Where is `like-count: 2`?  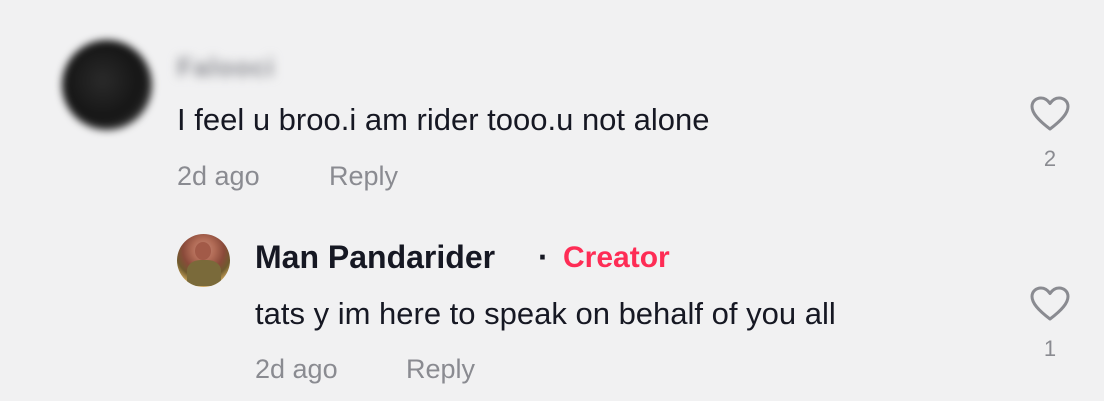 like-count: 2 is located at coordinates (1050, 158).